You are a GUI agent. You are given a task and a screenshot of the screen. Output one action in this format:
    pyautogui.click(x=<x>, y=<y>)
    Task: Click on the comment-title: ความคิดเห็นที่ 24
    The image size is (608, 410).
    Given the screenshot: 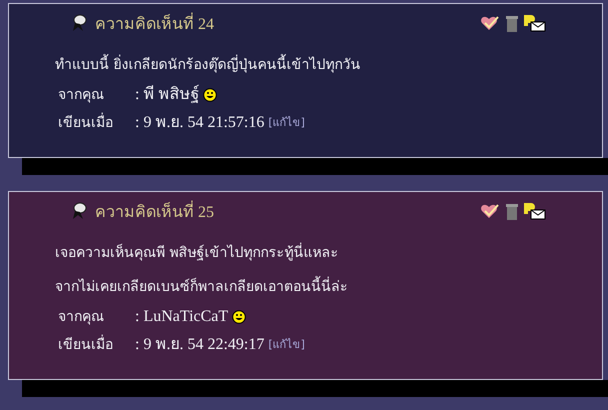 What is the action you would take?
    pyautogui.click(x=154, y=23)
    